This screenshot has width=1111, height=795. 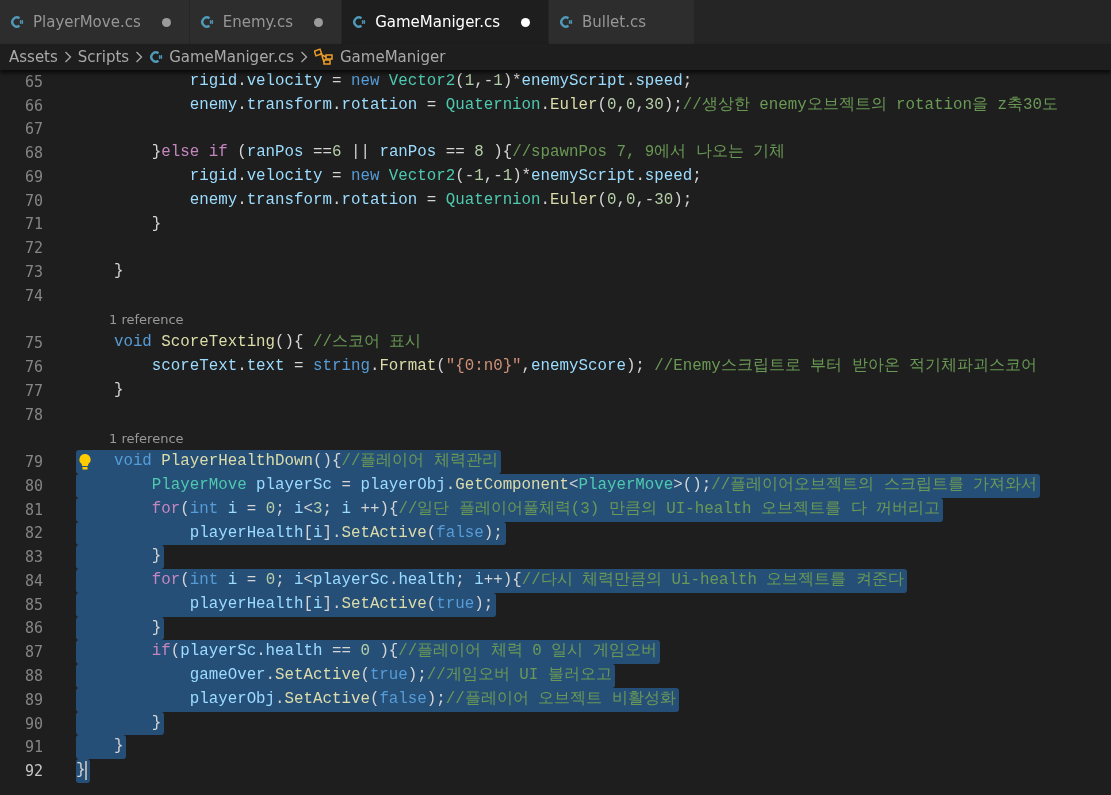 What do you see at coordinates (33, 129) in the screenshot?
I see `line-number: 67` at bounding box center [33, 129].